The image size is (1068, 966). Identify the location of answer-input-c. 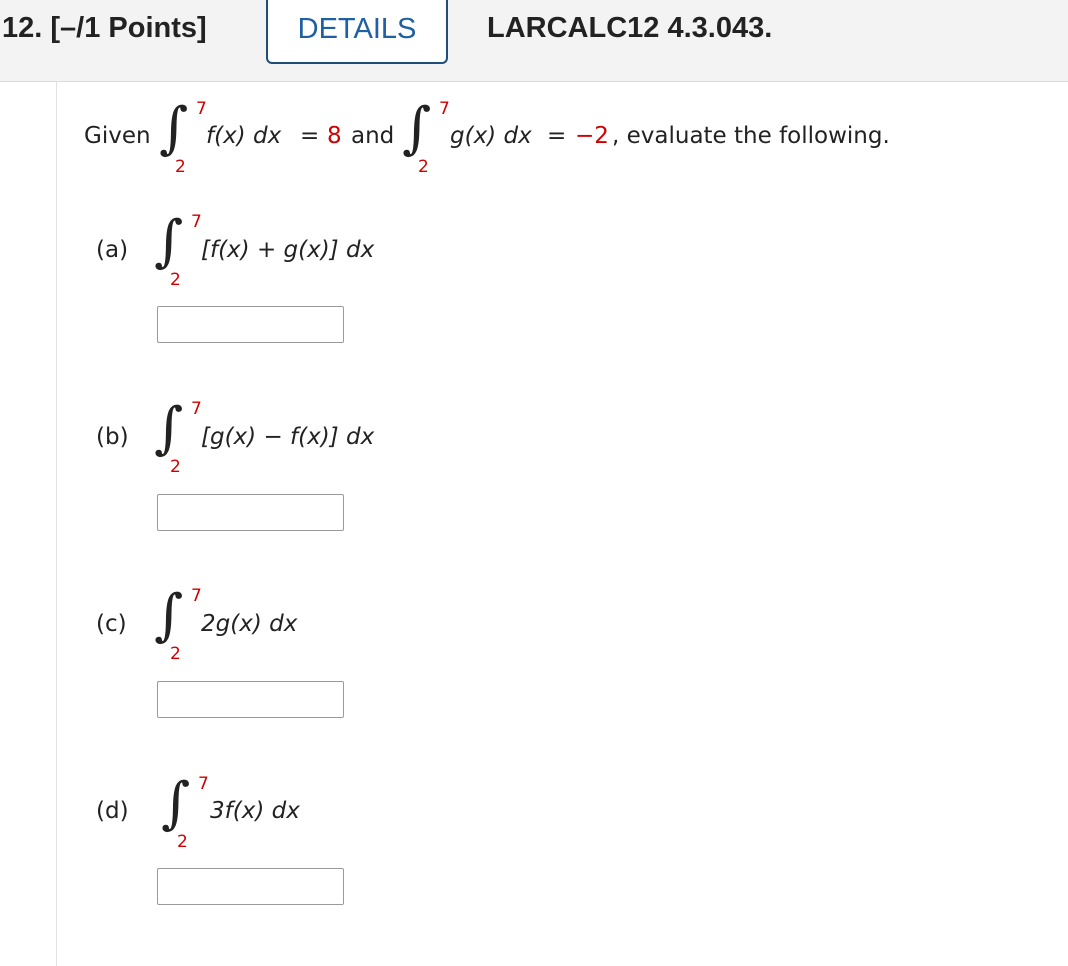
(250, 699).